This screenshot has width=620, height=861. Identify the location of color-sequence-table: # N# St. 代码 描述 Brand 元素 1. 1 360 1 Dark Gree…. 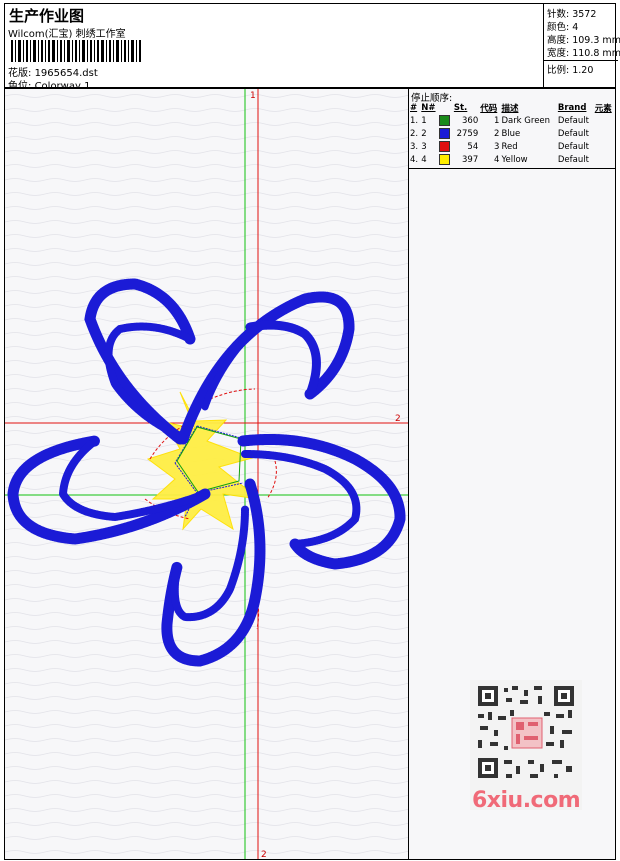
(512, 133).